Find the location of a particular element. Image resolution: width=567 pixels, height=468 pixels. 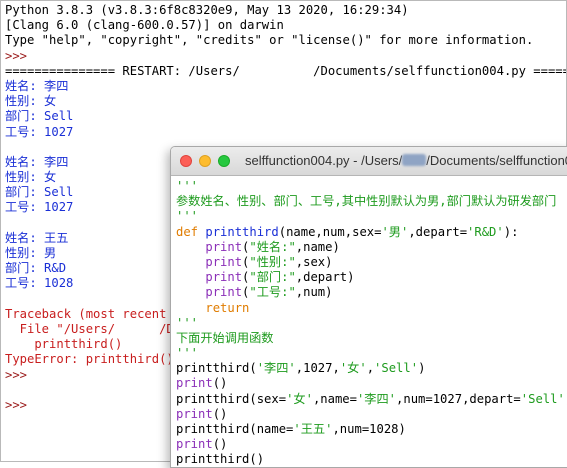

code-token: ,1027, is located at coordinates (317, 368).